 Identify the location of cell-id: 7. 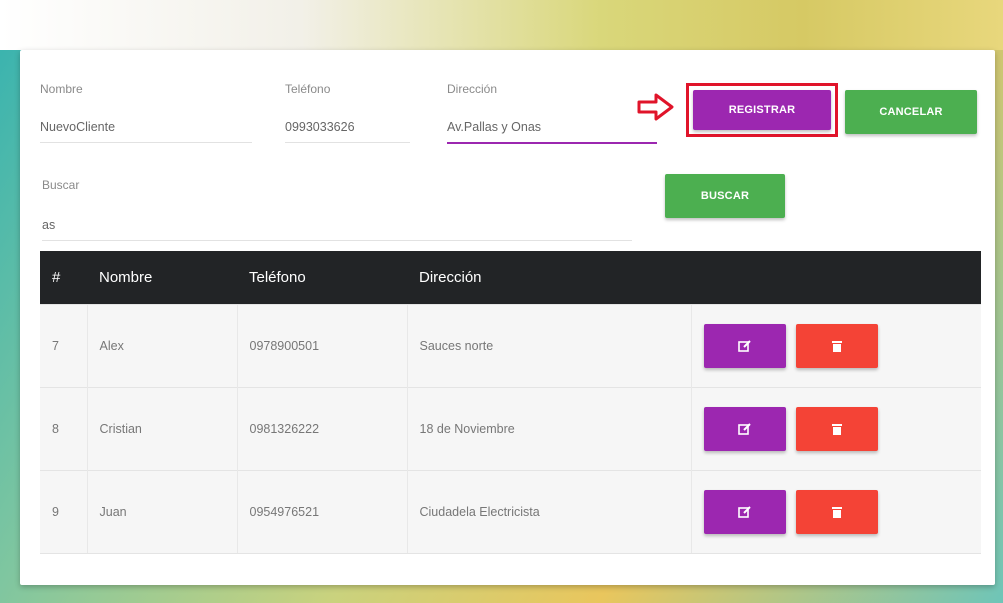
(63, 346).